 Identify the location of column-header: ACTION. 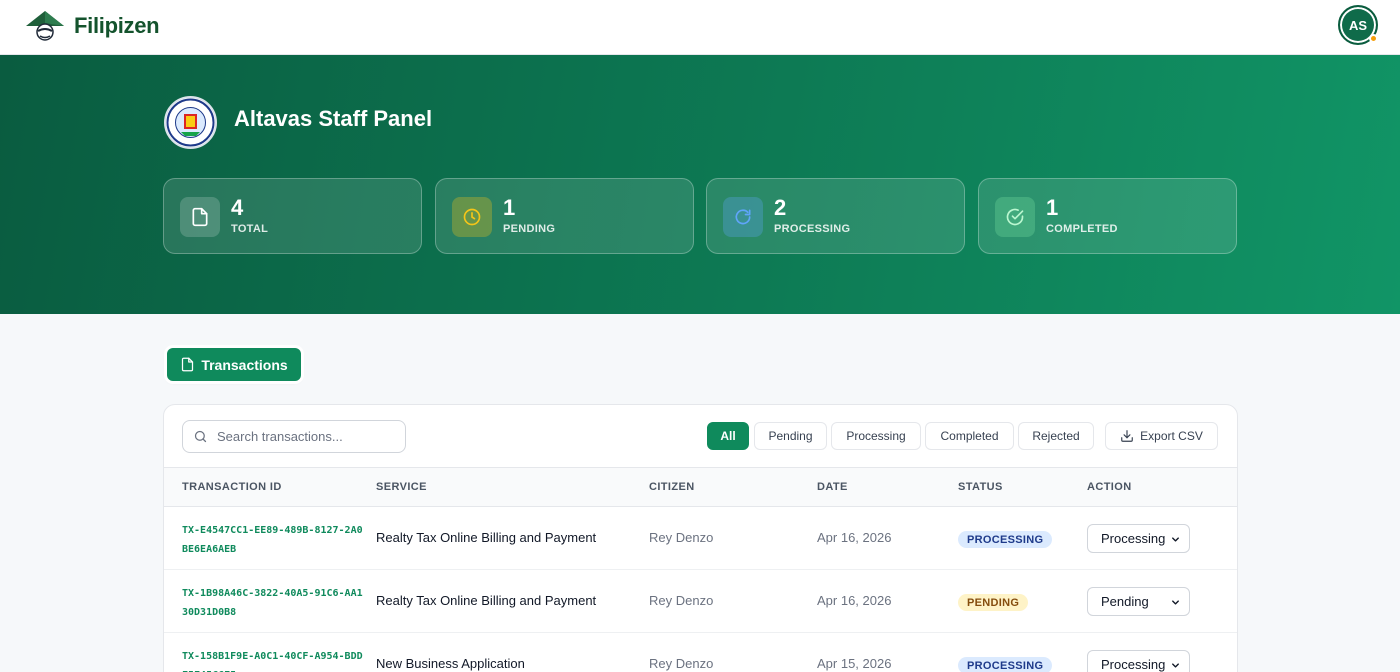
(1109, 487).